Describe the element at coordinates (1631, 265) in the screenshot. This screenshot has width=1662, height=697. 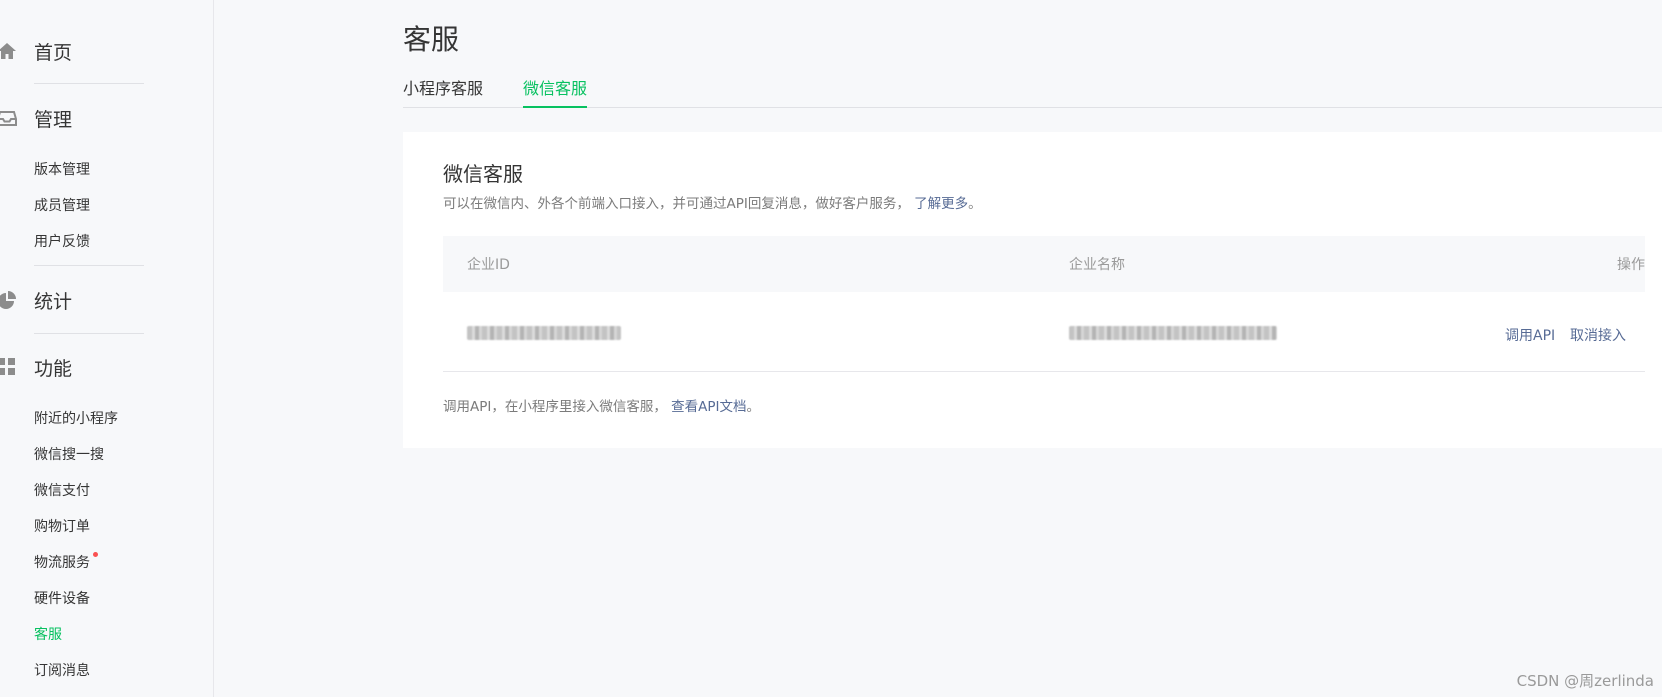
I see `column-header-ops: 操作` at that location.